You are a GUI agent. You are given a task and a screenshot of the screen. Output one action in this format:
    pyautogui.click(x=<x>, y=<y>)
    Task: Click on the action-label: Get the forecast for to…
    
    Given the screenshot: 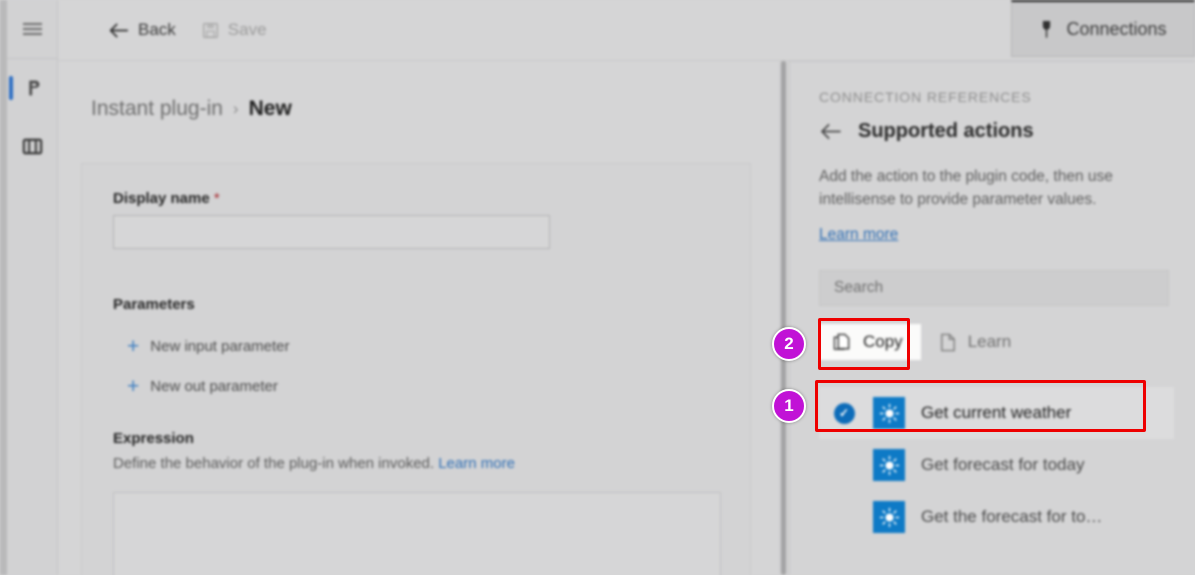 What is the action you would take?
    pyautogui.click(x=1012, y=516)
    